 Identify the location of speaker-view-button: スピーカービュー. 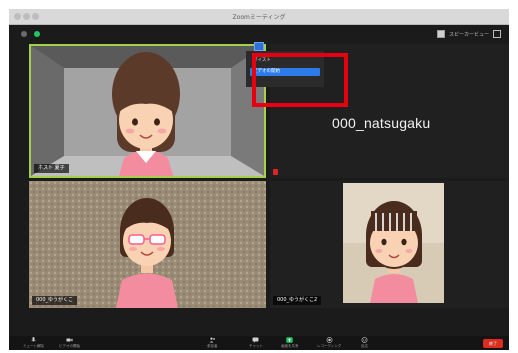
(468, 34).